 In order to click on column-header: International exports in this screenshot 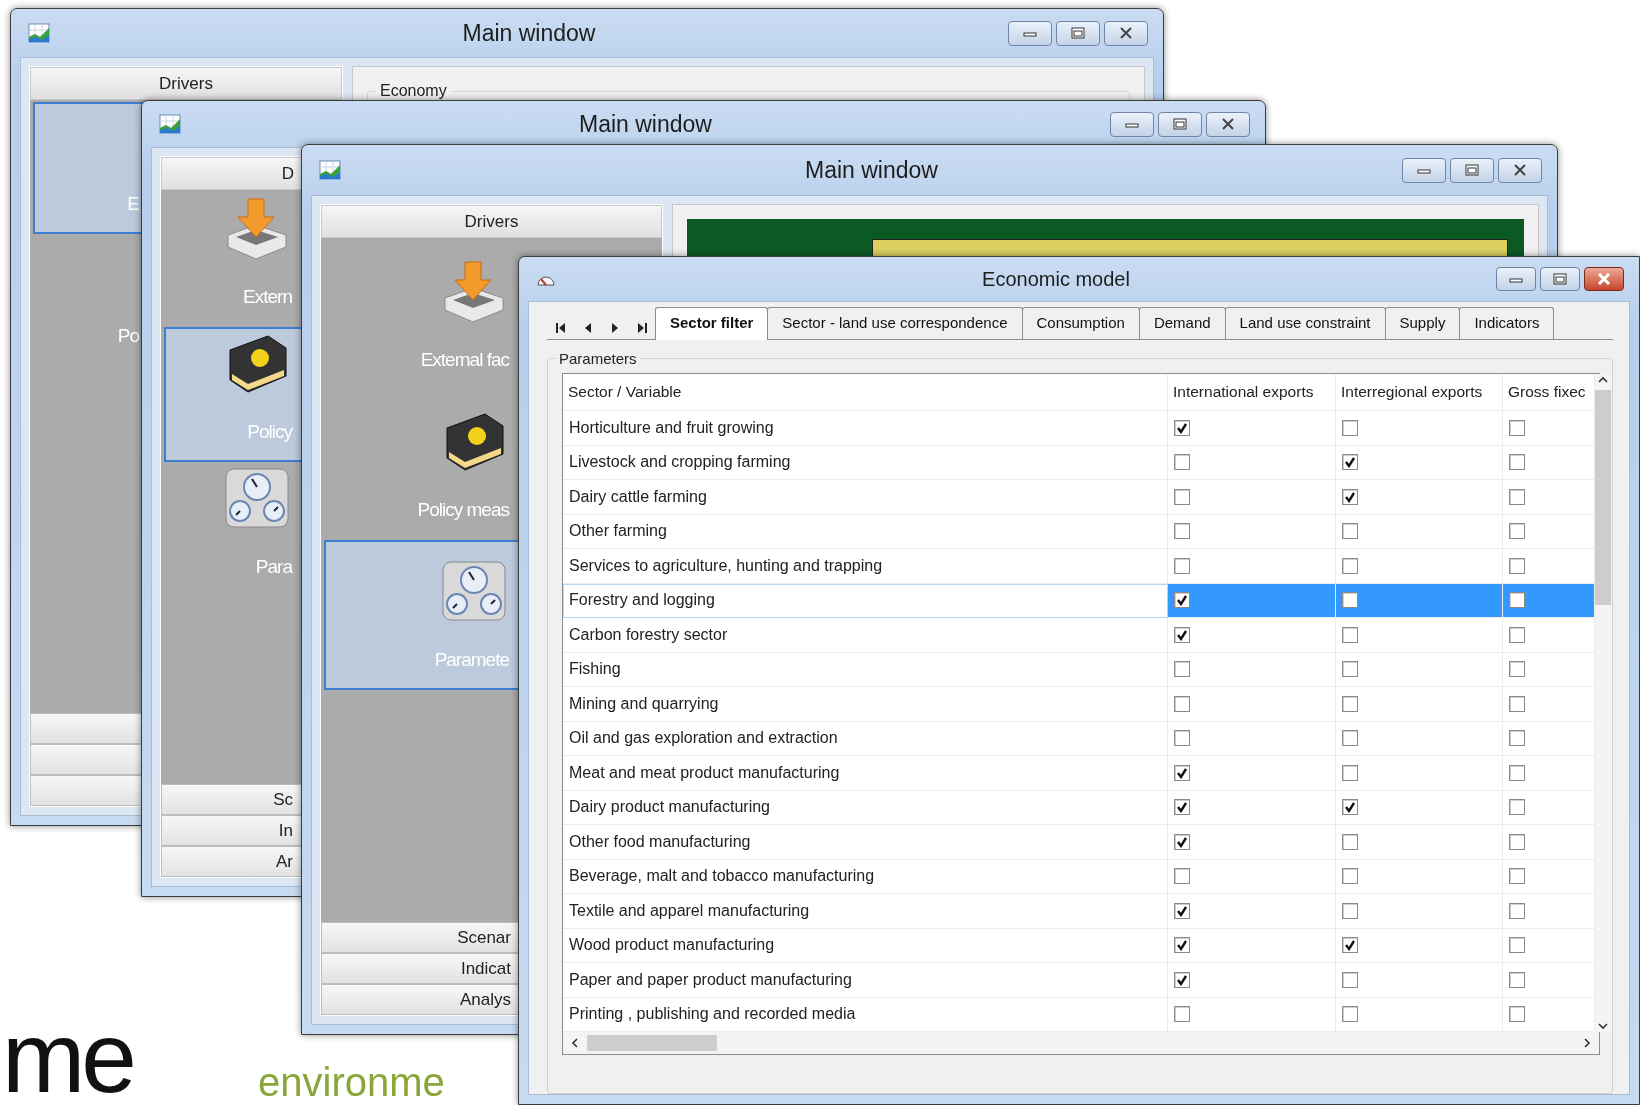, I will do `click(1252, 392)`.